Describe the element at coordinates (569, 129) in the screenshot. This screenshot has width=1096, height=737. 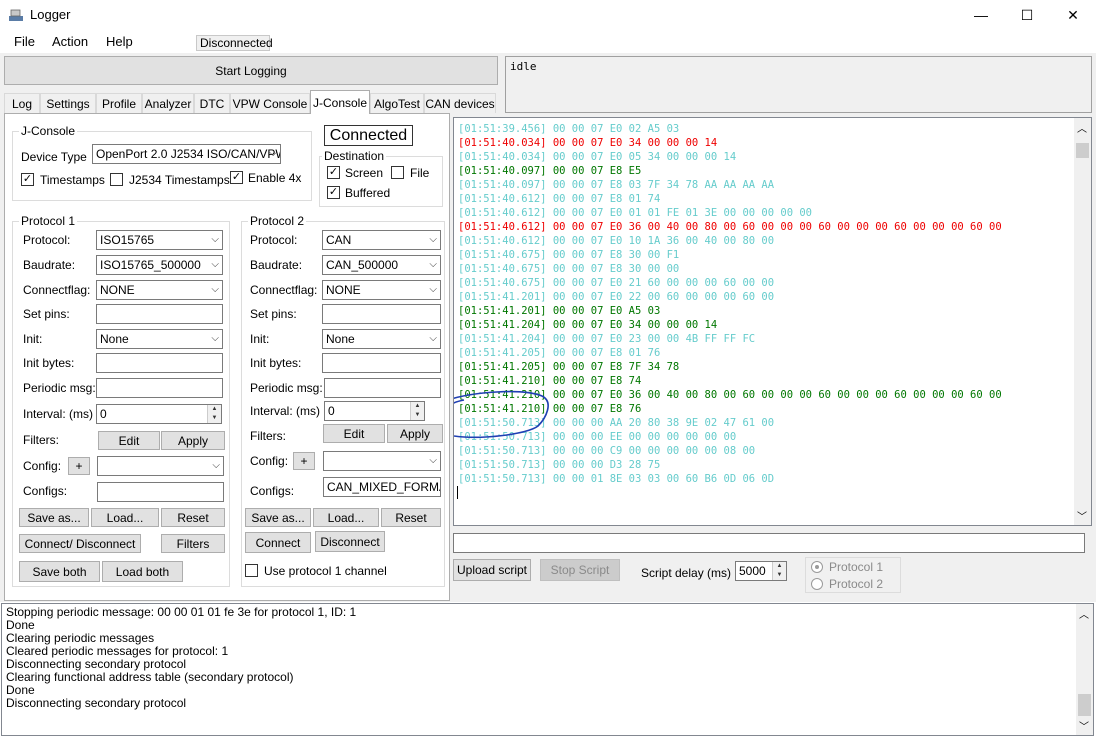
I see `console-line: [01:51:39.456] 00 00 07 E0 02 A5 03` at that location.